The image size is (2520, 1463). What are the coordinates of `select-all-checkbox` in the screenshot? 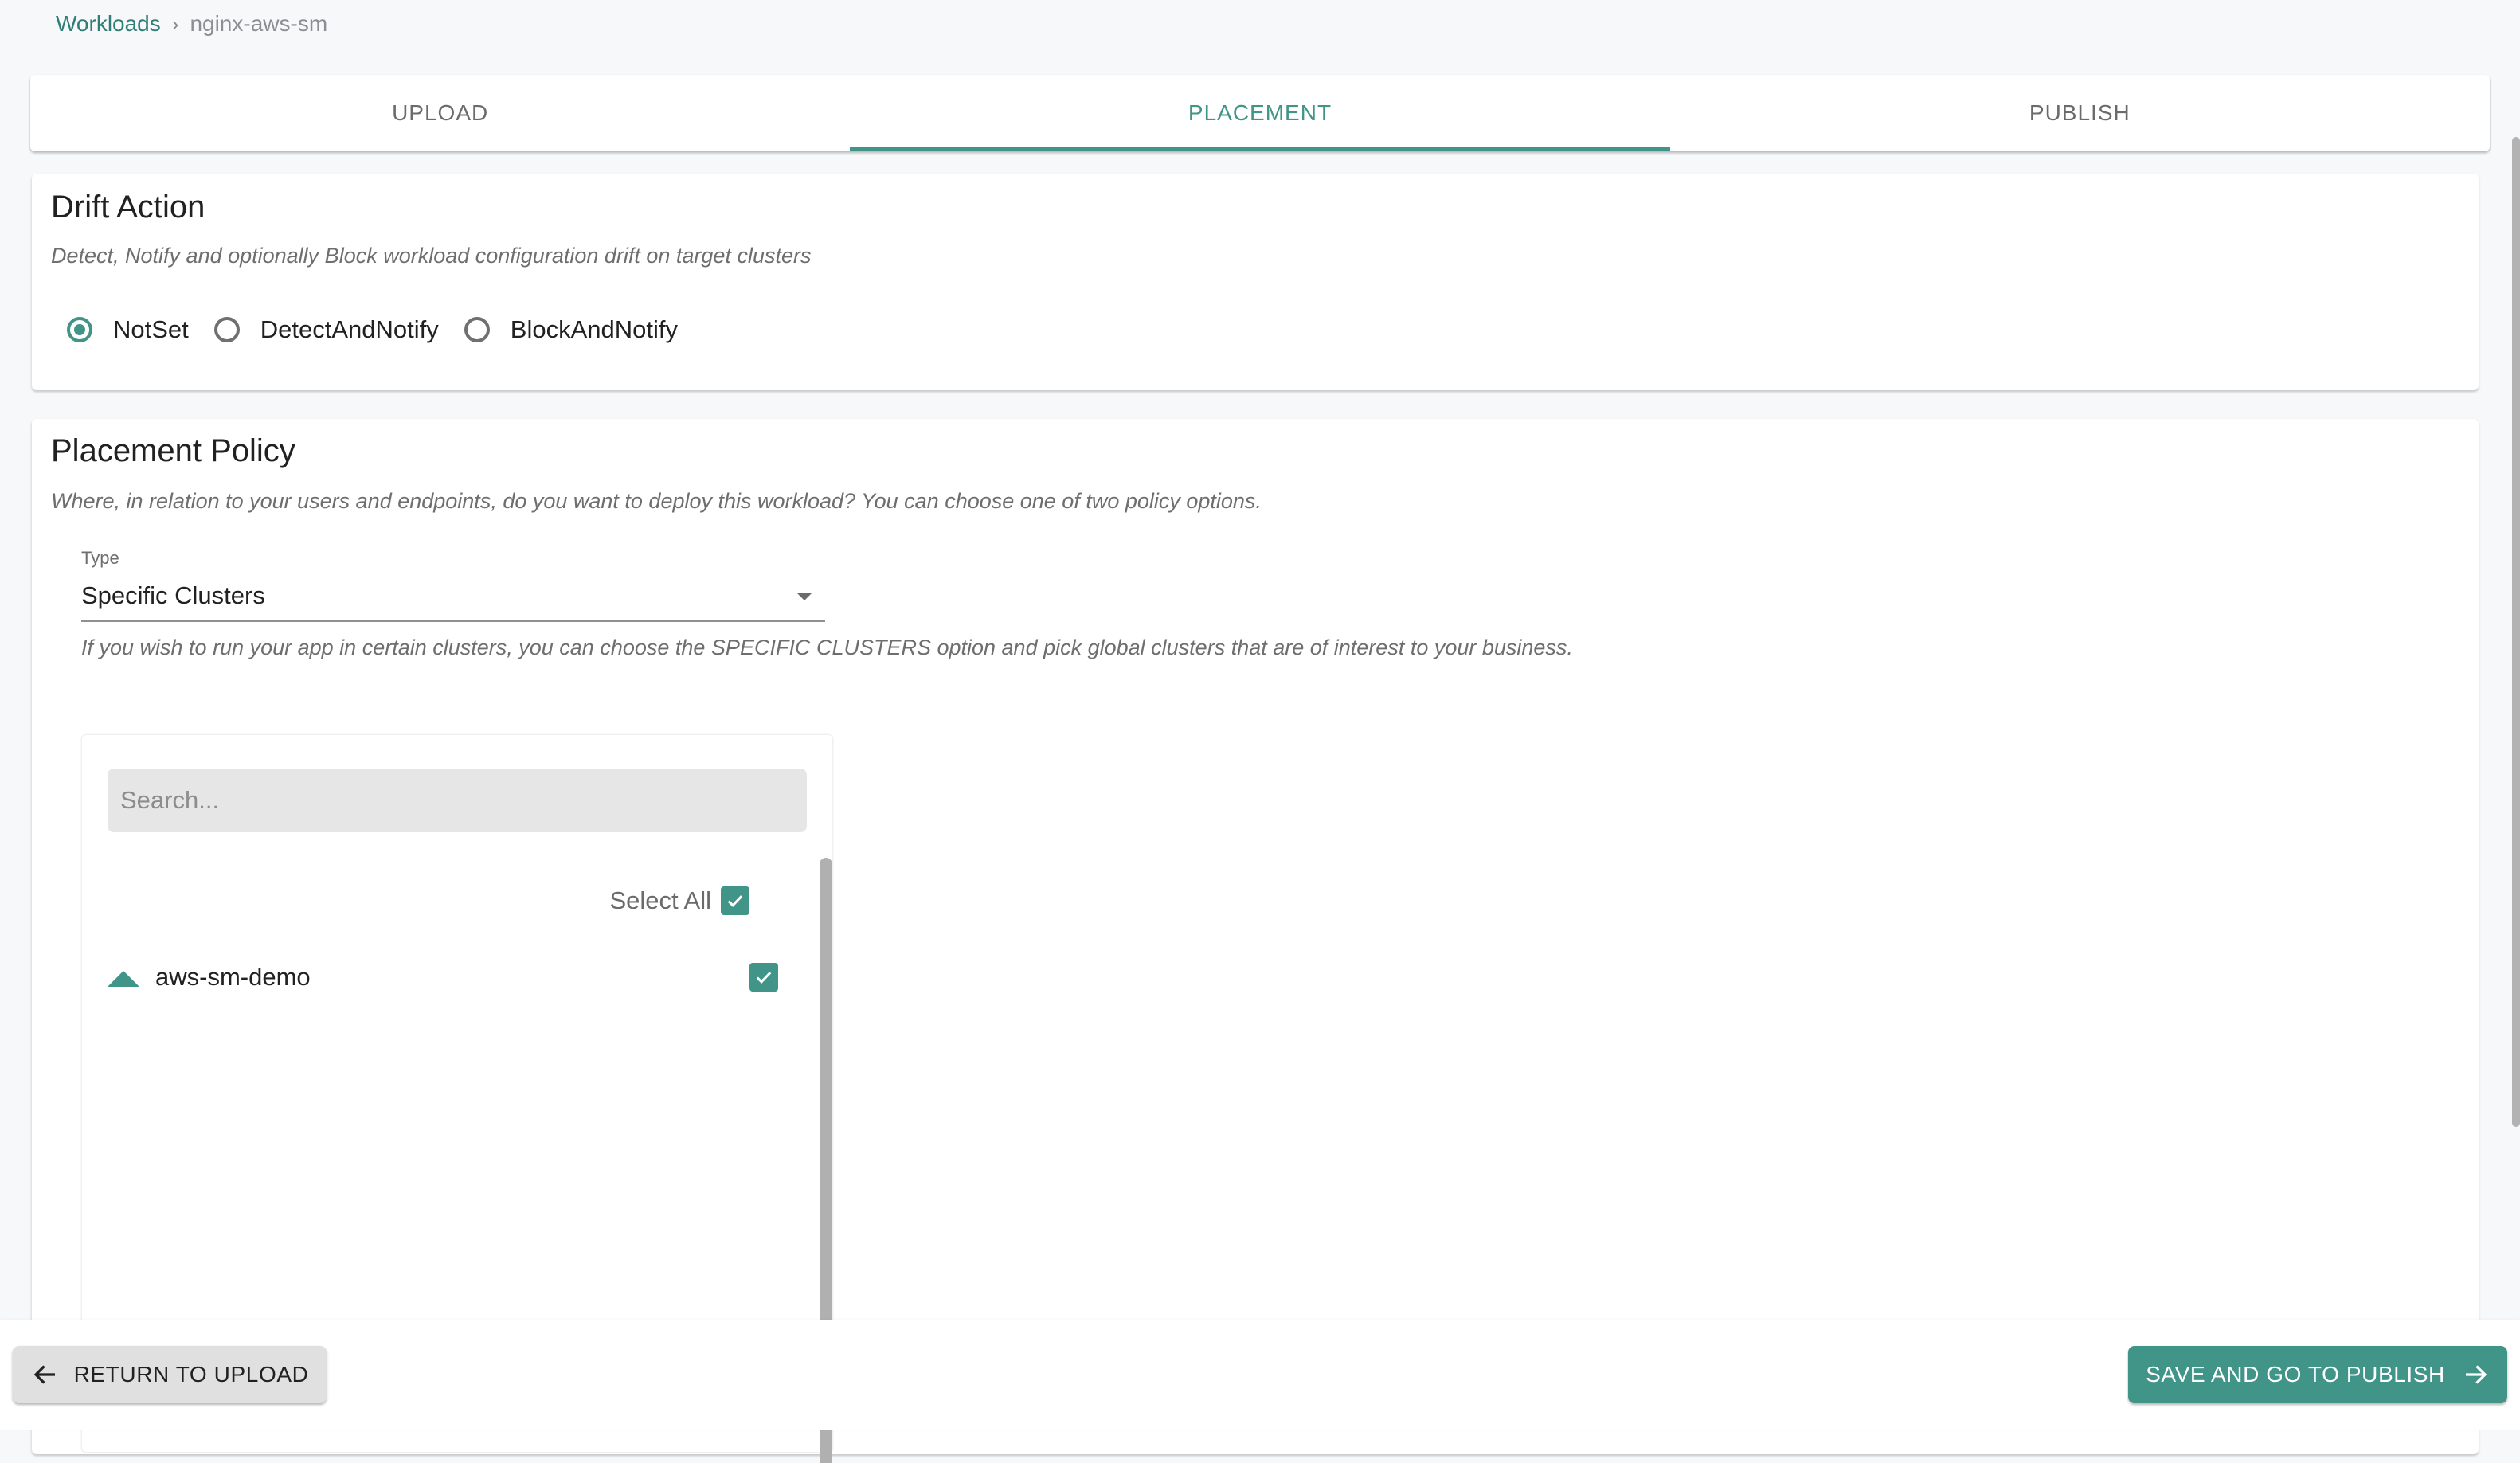 It's located at (735, 900).